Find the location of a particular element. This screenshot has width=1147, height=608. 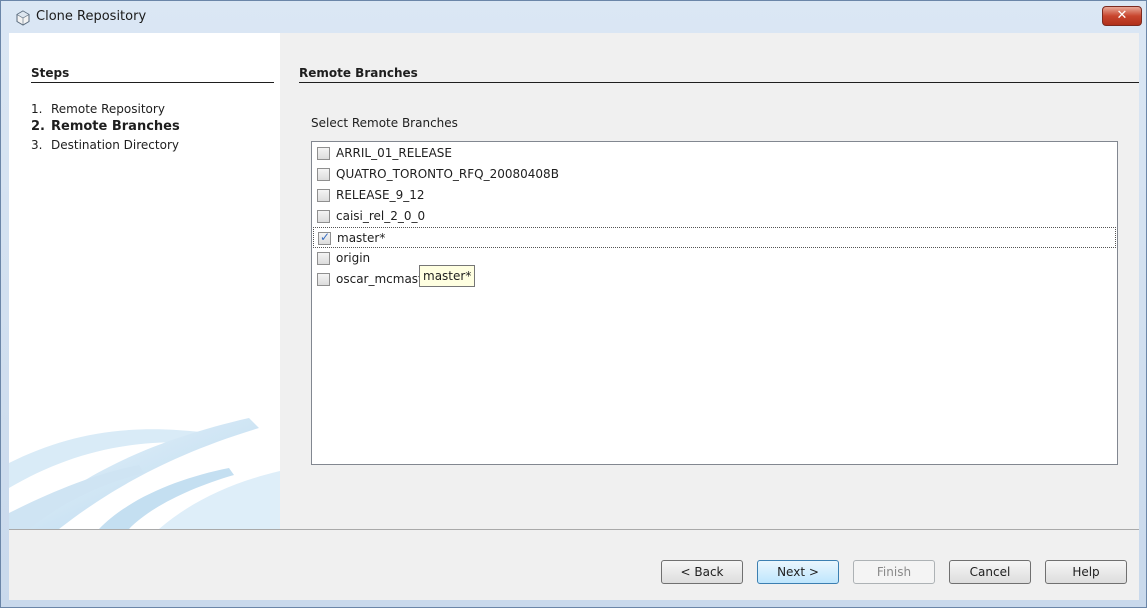

help-button: Help is located at coordinates (1086, 572).